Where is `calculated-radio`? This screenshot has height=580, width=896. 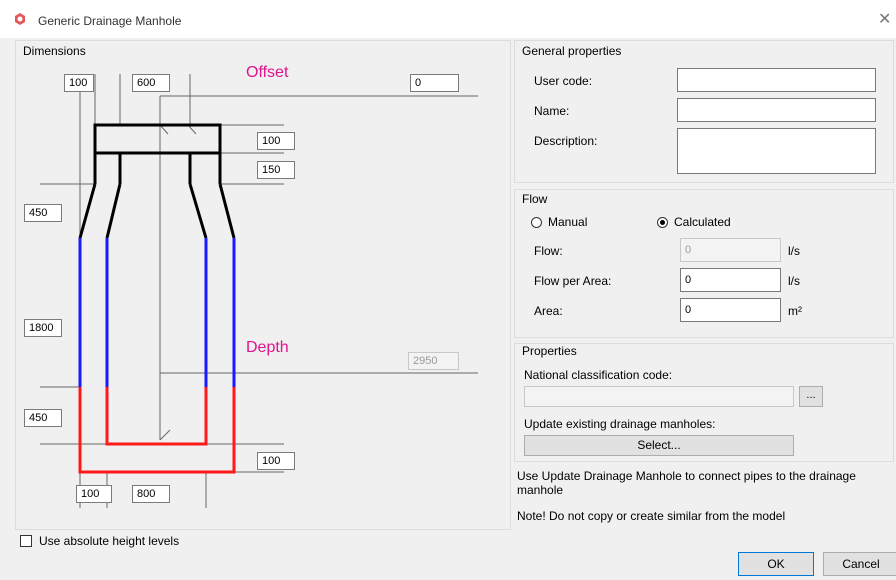 calculated-radio is located at coordinates (662, 222).